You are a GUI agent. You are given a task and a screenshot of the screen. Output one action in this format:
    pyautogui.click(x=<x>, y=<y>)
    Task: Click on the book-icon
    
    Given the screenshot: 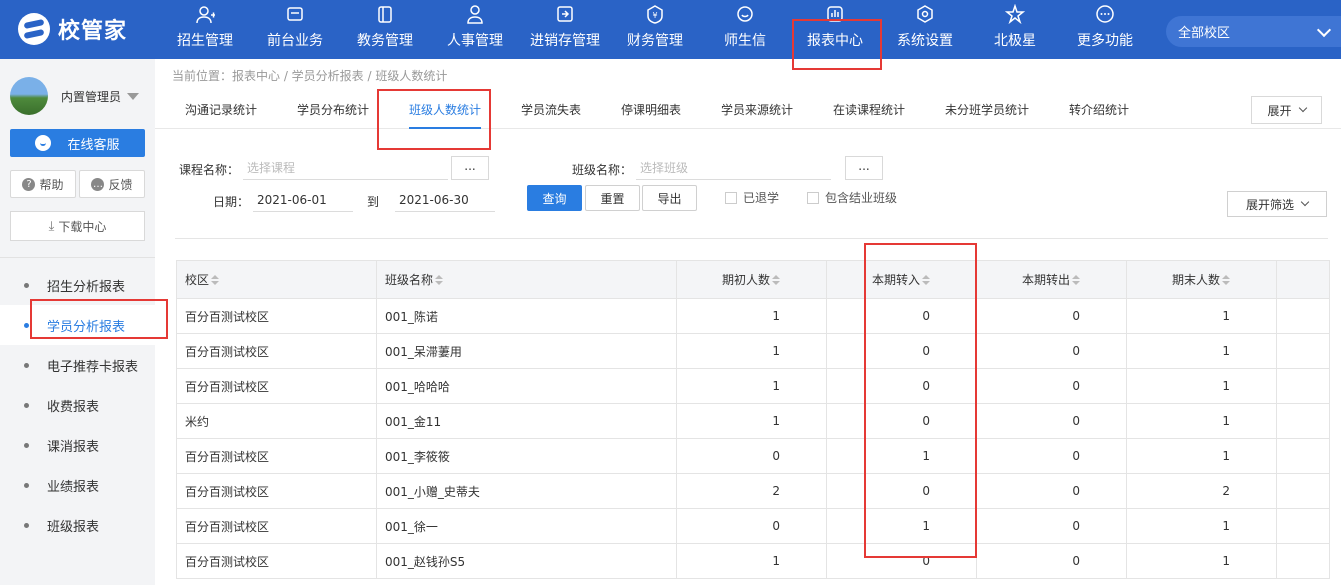 What is the action you would take?
    pyautogui.click(x=385, y=14)
    